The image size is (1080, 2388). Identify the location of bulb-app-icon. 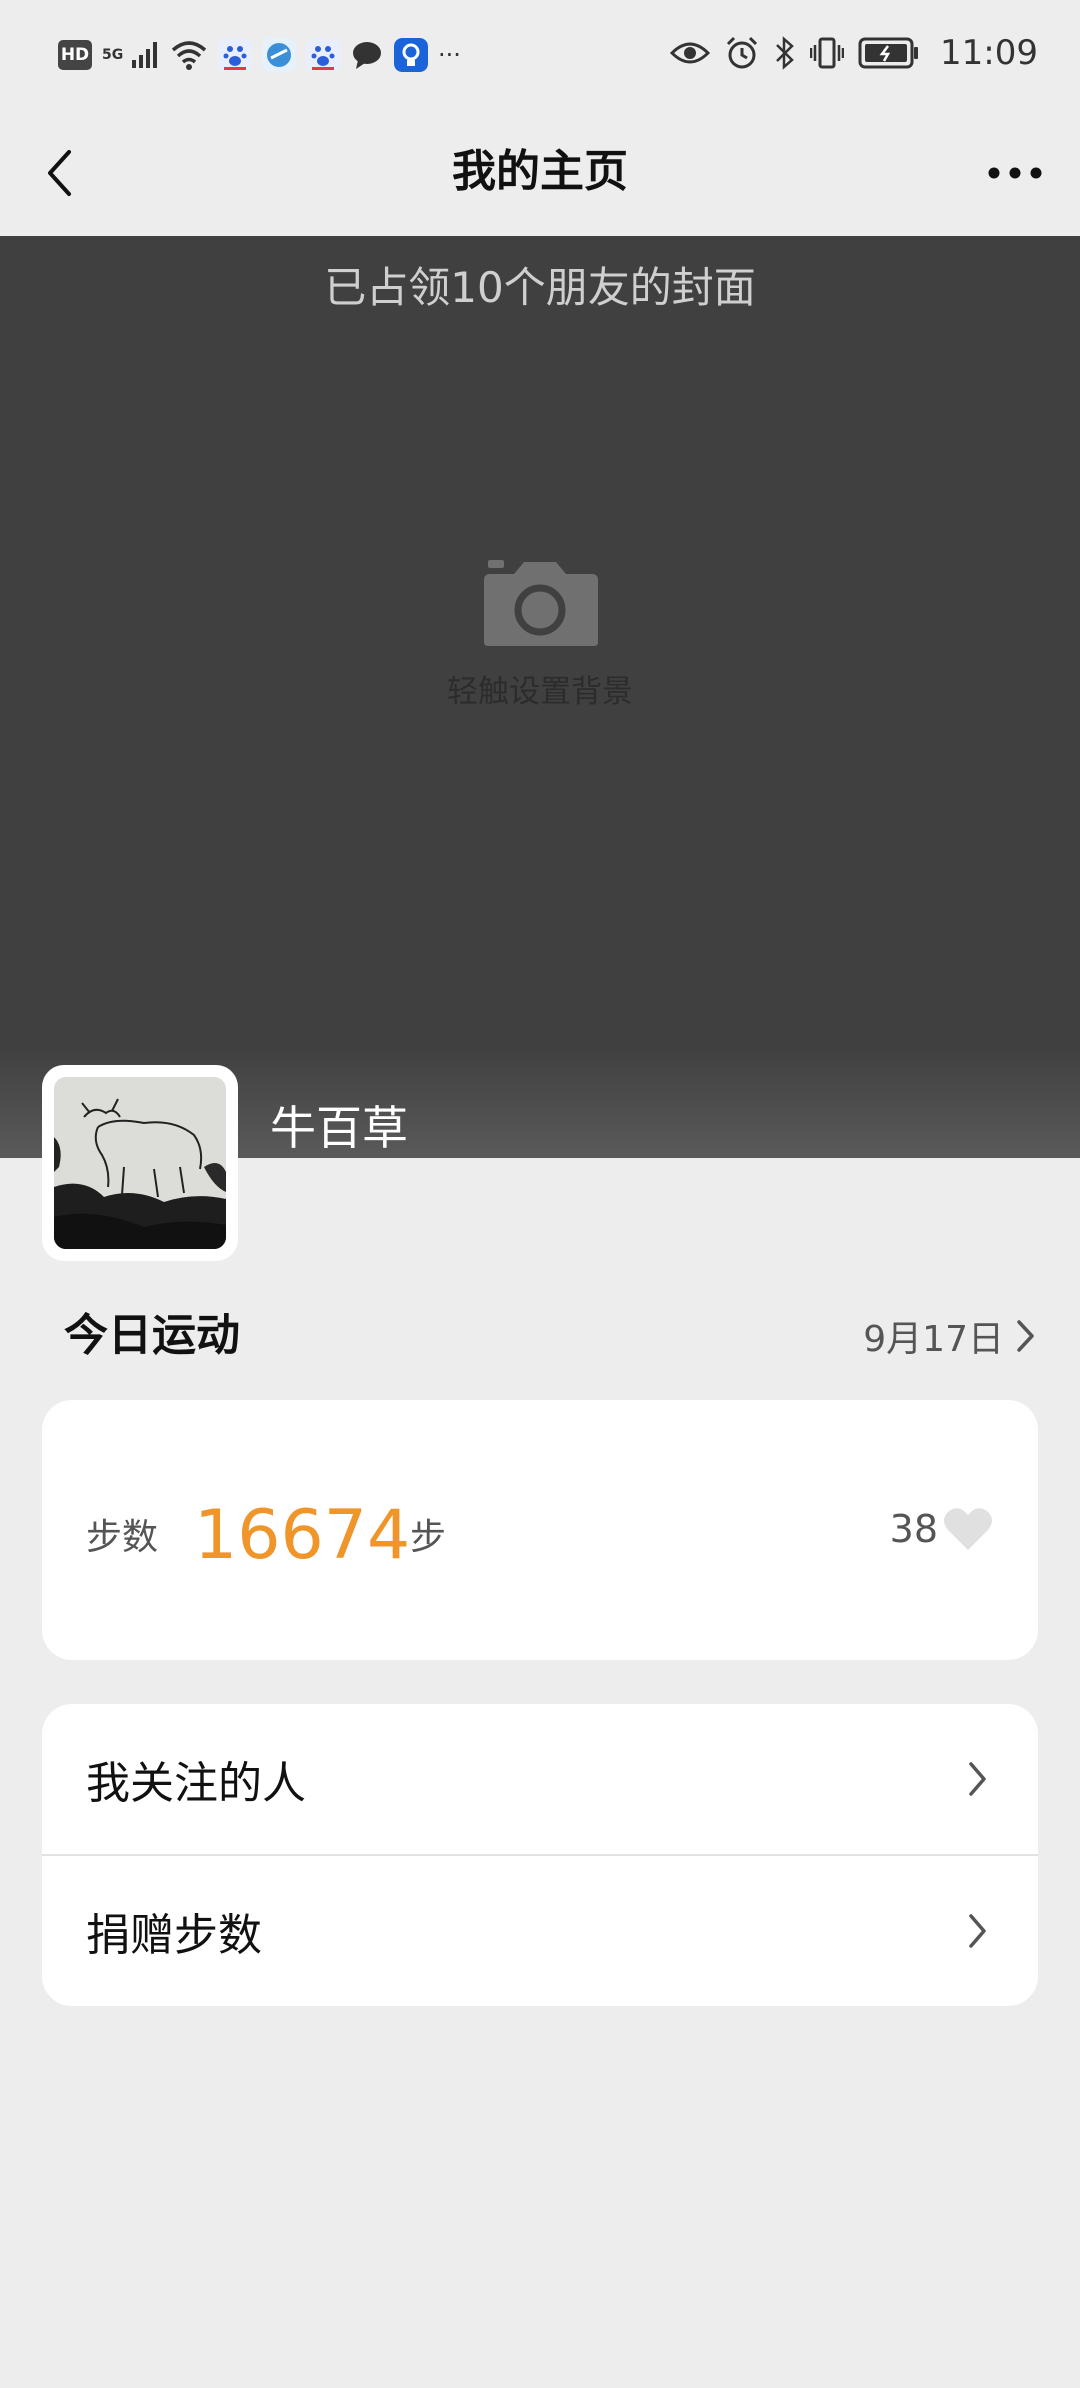
(411, 55).